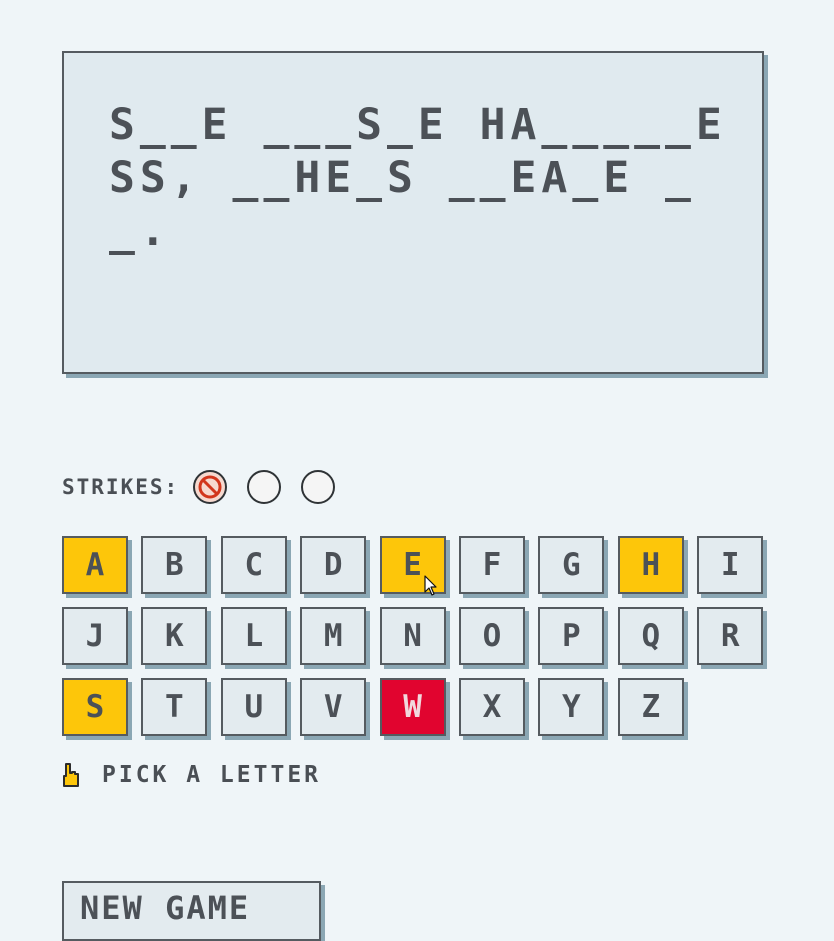  Describe the element at coordinates (174, 707) in the screenshot. I see `letter-key-t: T` at that location.